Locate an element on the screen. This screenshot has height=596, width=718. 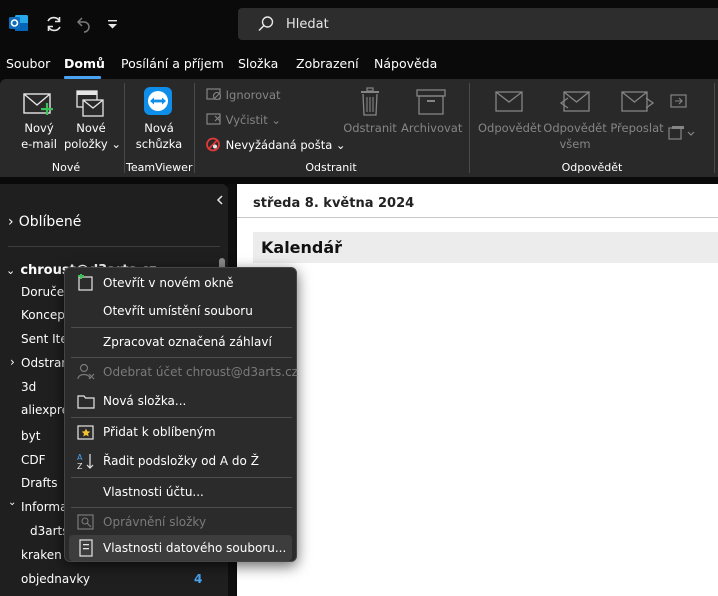
menu-item-process-headers: Zpracovat označená záhlaví is located at coordinates (180, 342).